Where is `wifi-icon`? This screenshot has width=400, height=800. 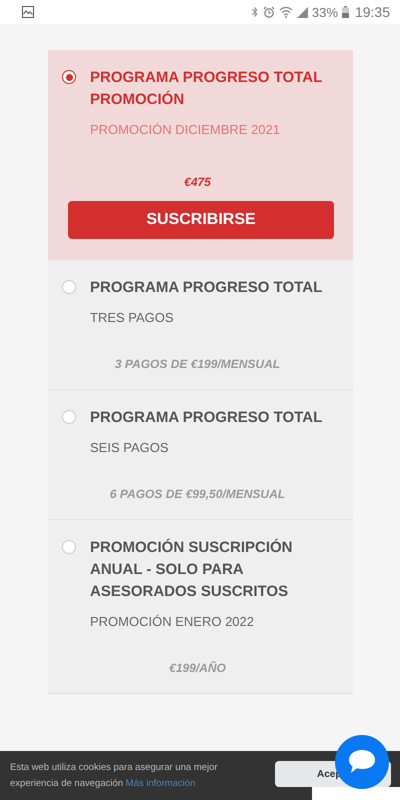 wifi-icon is located at coordinates (285, 12).